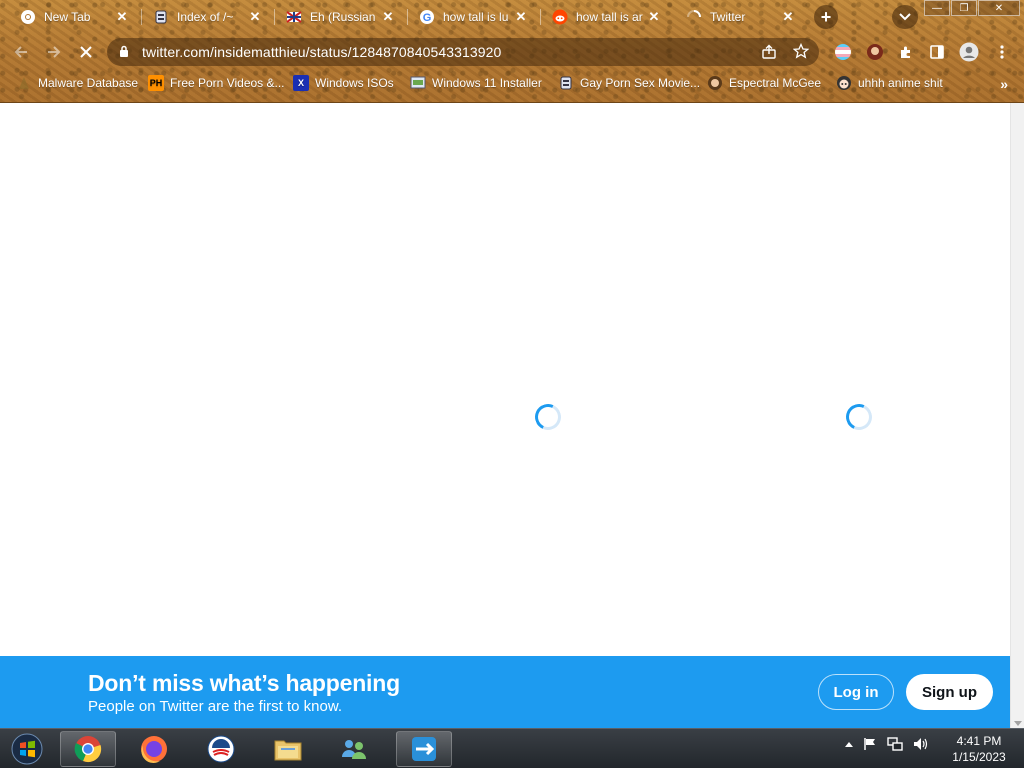  Describe the element at coordinates (906, 52) in the screenshot. I see `puzzle-extensions-icon` at that location.